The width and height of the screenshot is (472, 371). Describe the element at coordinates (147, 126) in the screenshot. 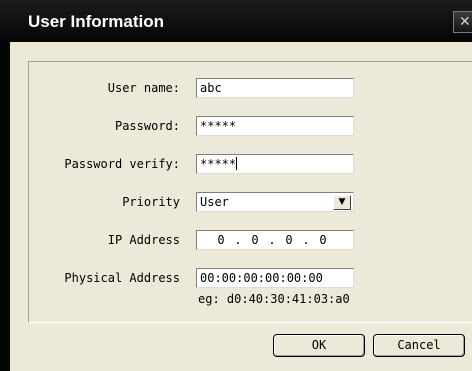

I see `password-label: Password:` at that location.